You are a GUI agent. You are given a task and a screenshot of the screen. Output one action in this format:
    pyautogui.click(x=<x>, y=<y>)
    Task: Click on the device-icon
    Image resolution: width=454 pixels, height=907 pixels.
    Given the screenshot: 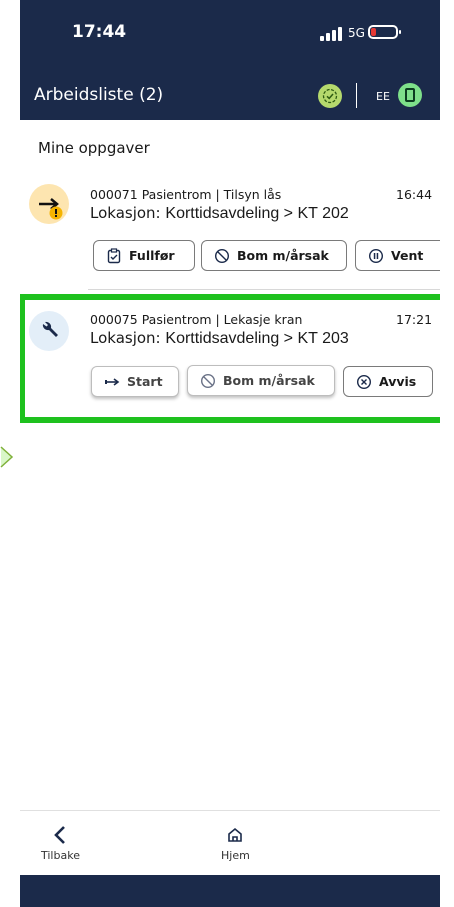 What is the action you would take?
    pyautogui.click(x=410, y=95)
    